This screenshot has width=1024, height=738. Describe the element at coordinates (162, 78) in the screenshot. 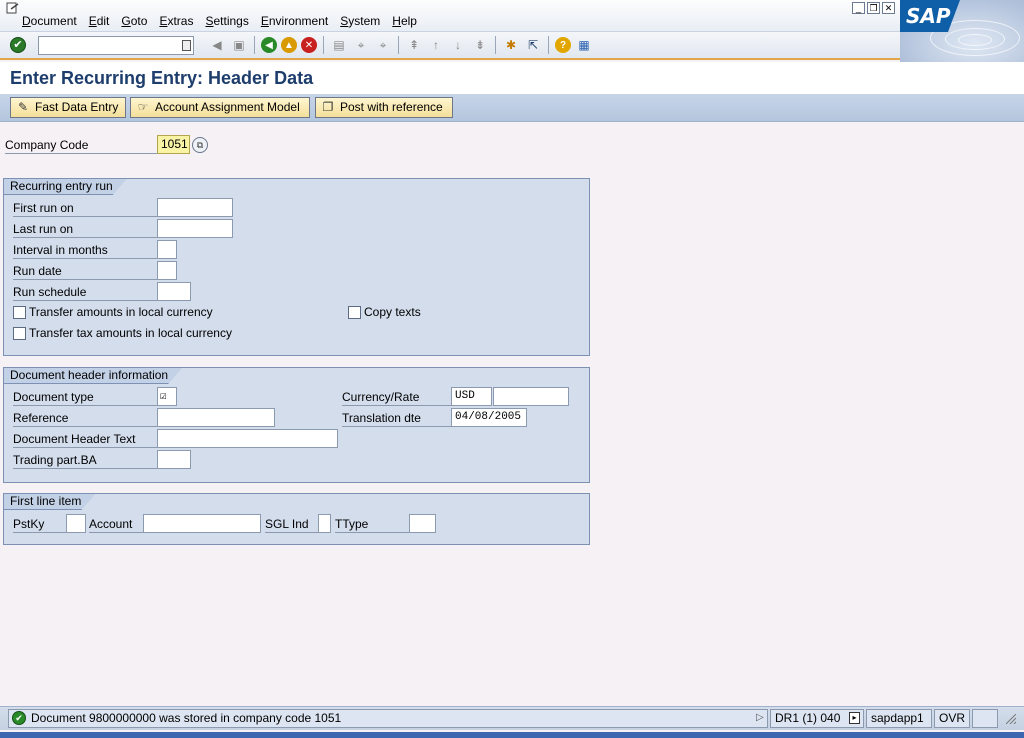

I see `page-title: Enter Recurring Entry: Header Data` at that location.